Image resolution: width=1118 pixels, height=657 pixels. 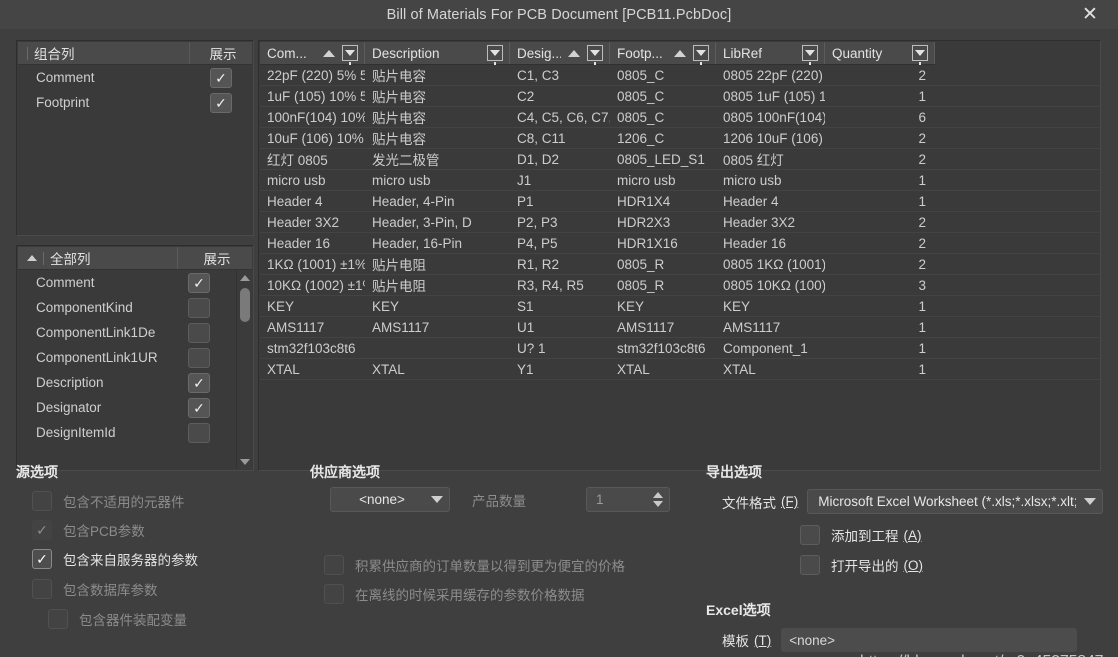 I want to click on supplier-option-row: 积累供应商的订单数量以得到更为便宜的价格, so click(x=474, y=565).